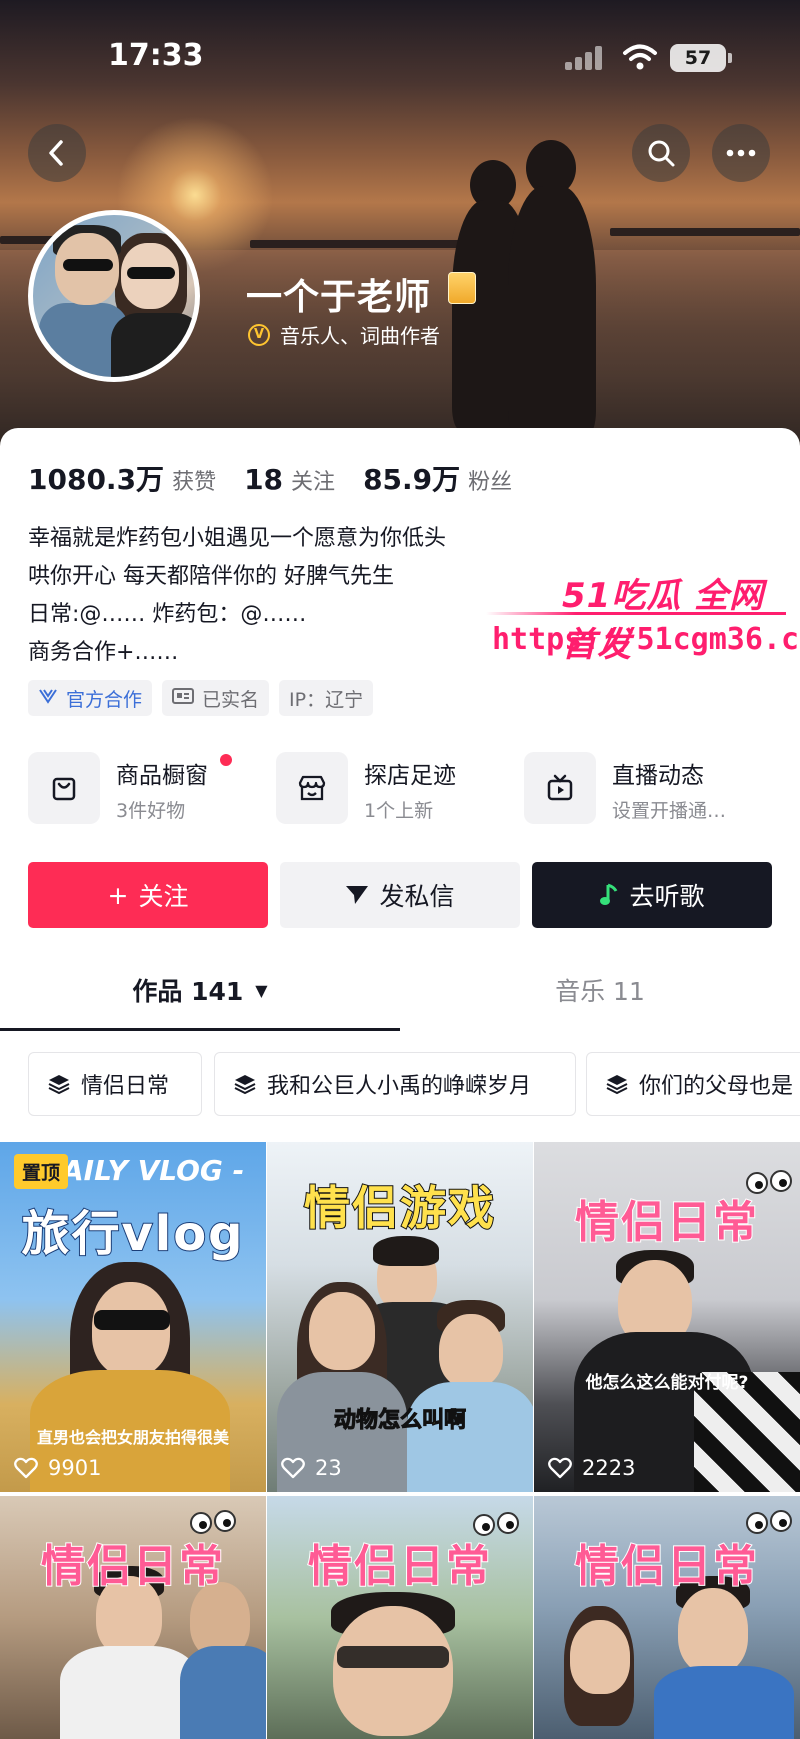  I want to click on following-count: 18, so click(263, 479).